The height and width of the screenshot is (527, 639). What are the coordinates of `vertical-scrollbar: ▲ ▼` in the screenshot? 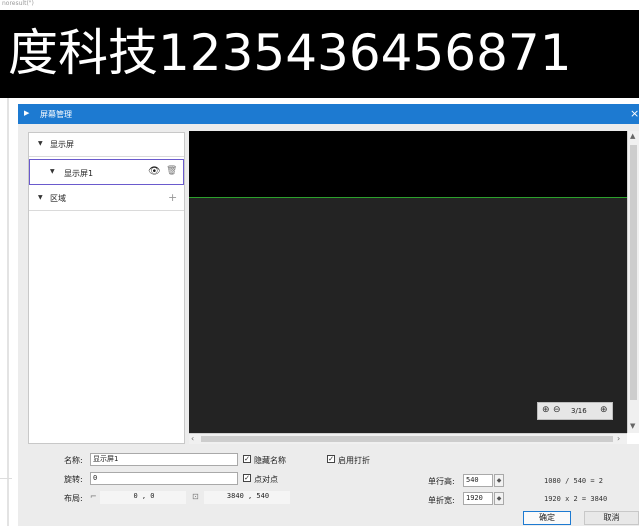 It's located at (633, 282).